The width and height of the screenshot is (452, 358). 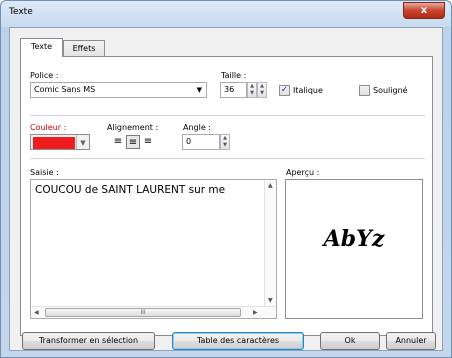 I want to click on tab-effets: Effets, so click(x=84, y=48).